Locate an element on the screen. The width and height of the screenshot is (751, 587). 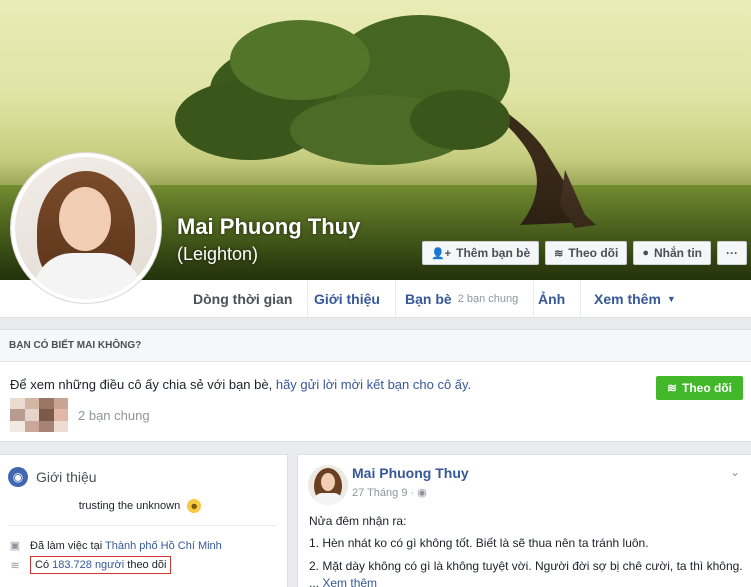
divider is located at coordinates (142, 525).